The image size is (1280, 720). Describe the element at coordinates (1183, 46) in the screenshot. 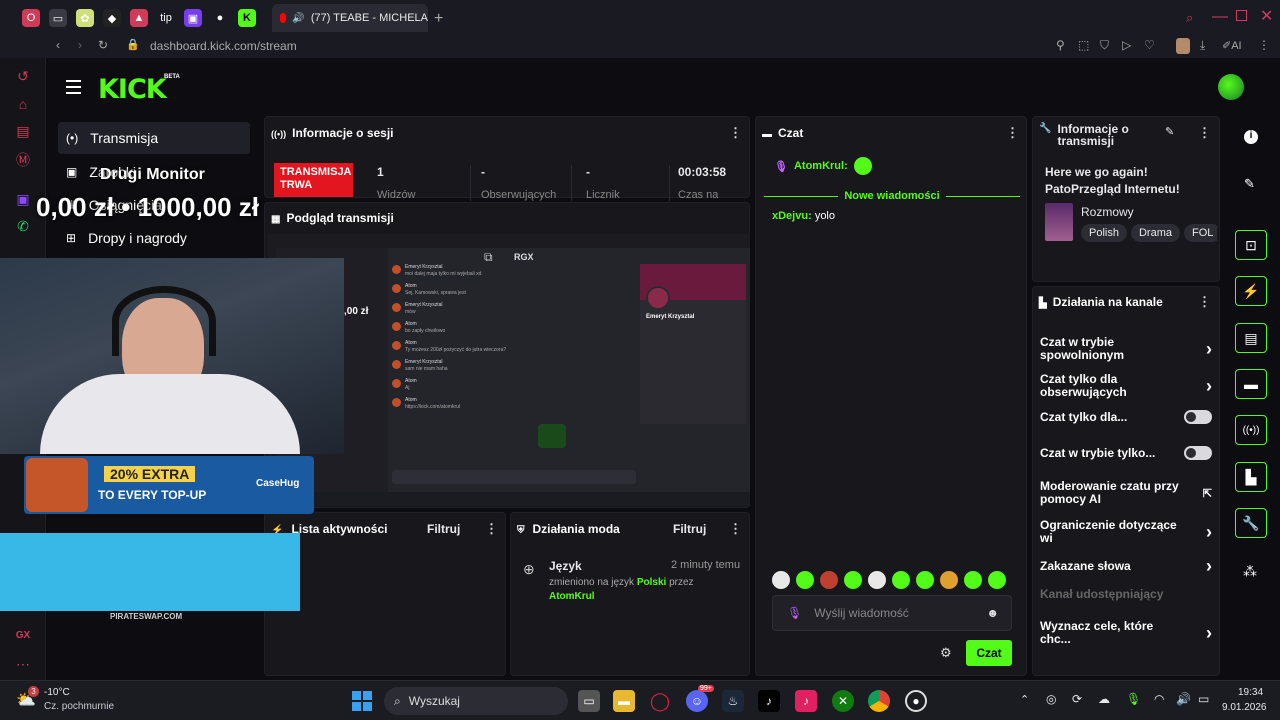

I see `profile-avatar` at that location.